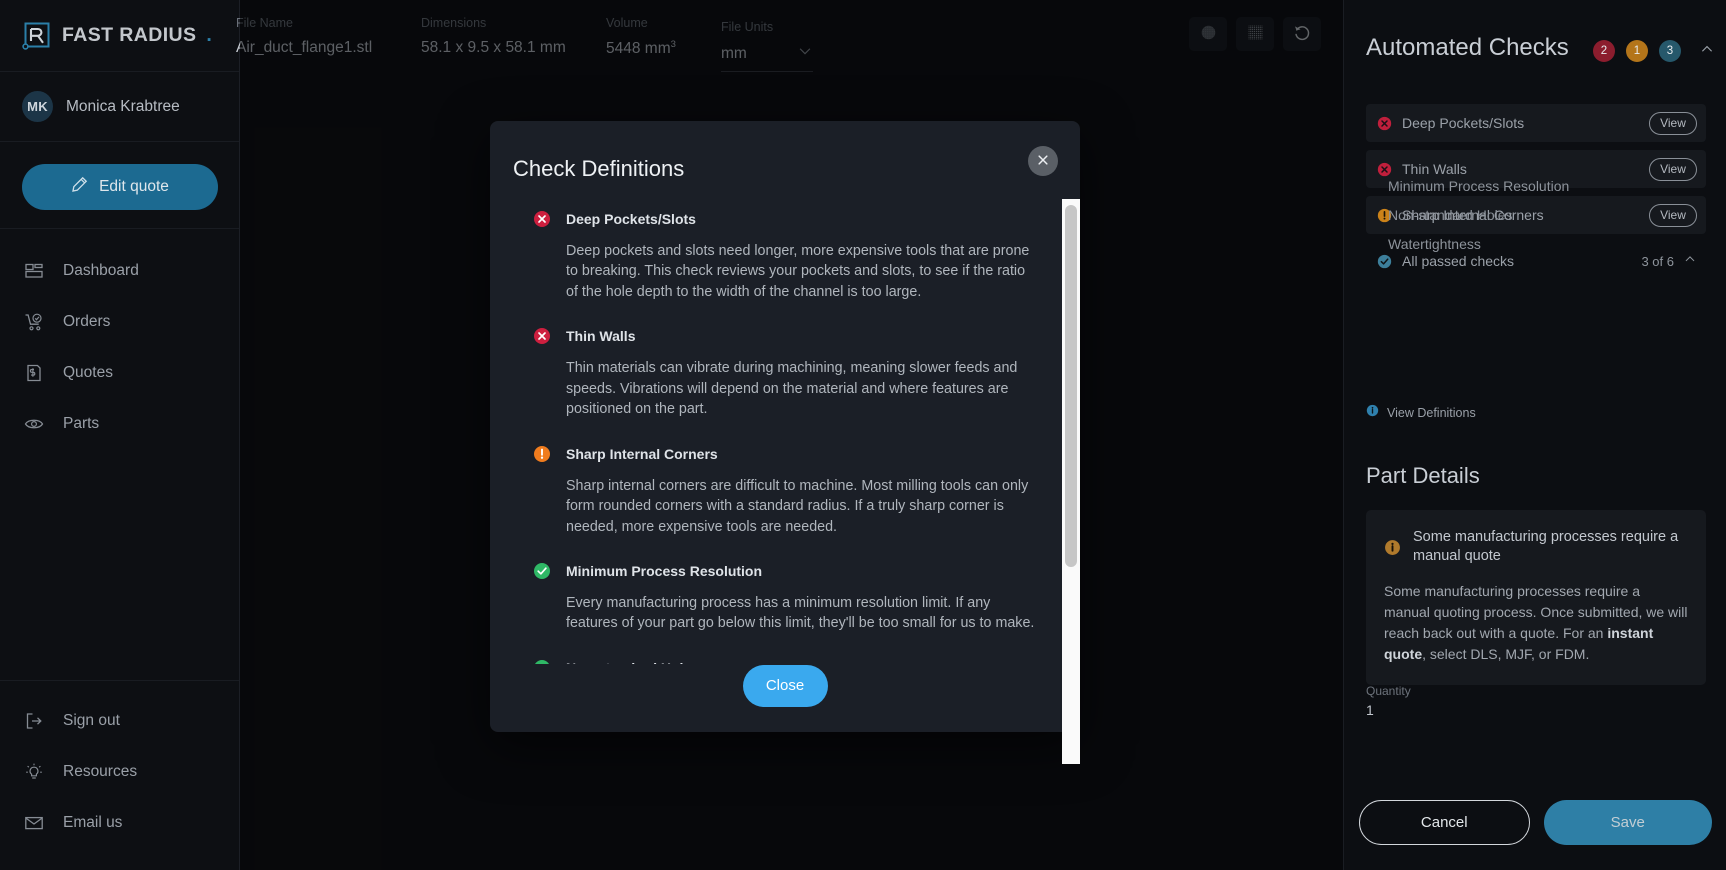 This screenshot has width=1726, height=870. What do you see at coordinates (93, 822) in the screenshot?
I see `sidebar-item-label: Email us` at bounding box center [93, 822].